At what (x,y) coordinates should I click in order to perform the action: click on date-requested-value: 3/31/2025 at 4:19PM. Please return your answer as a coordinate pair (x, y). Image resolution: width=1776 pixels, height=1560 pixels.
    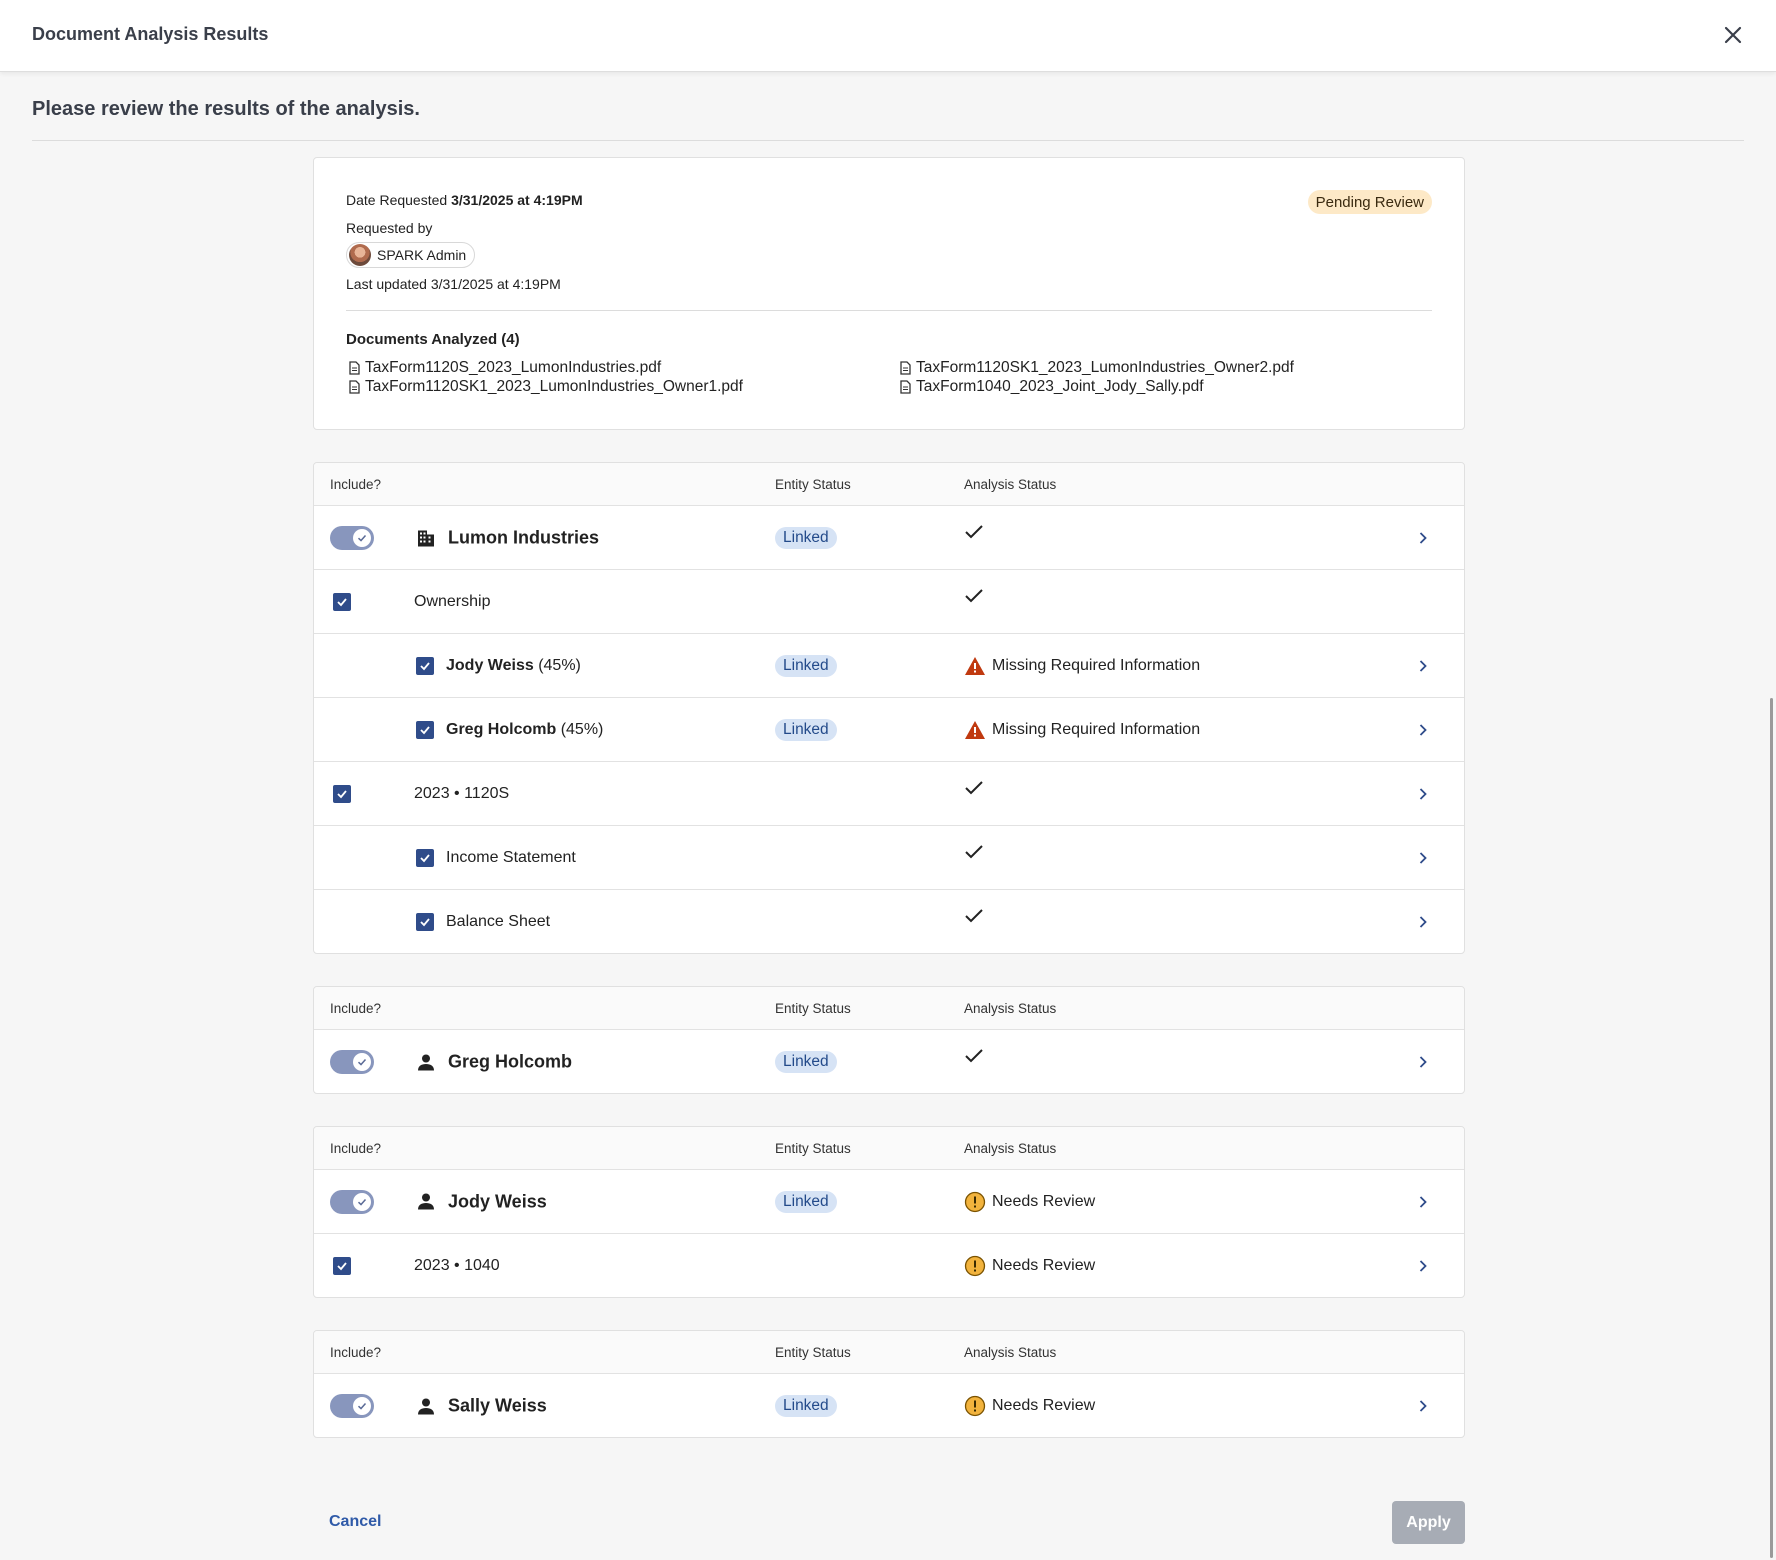
    Looking at the image, I should click on (517, 200).